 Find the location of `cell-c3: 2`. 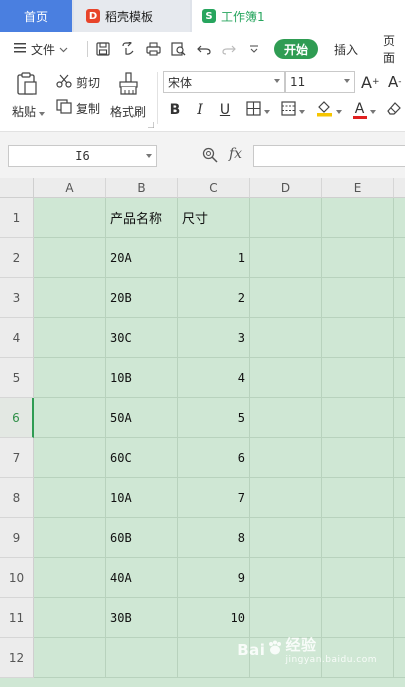

cell-c3: 2 is located at coordinates (214, 298).